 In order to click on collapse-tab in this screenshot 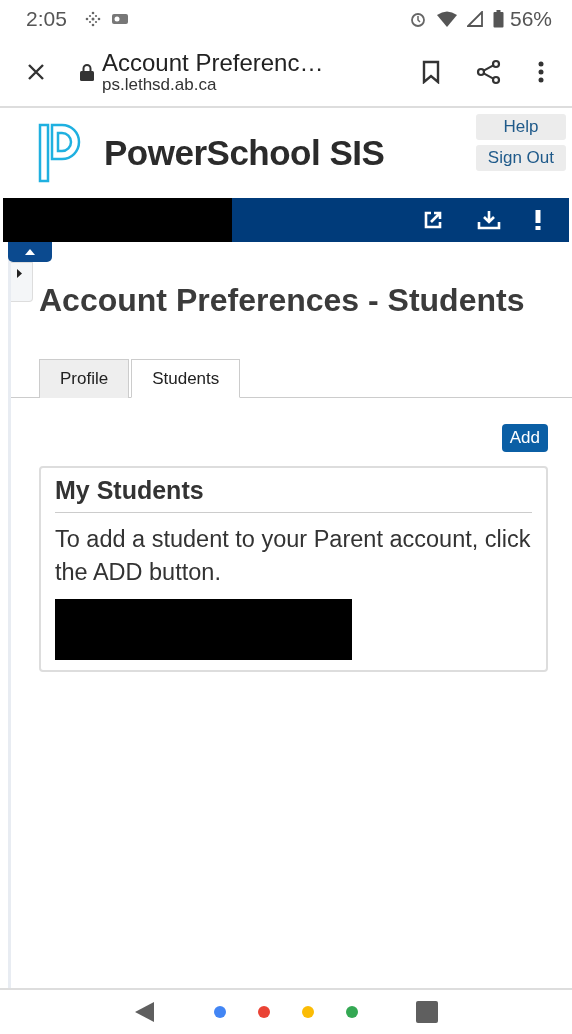, I will do `click(30, 252)`.